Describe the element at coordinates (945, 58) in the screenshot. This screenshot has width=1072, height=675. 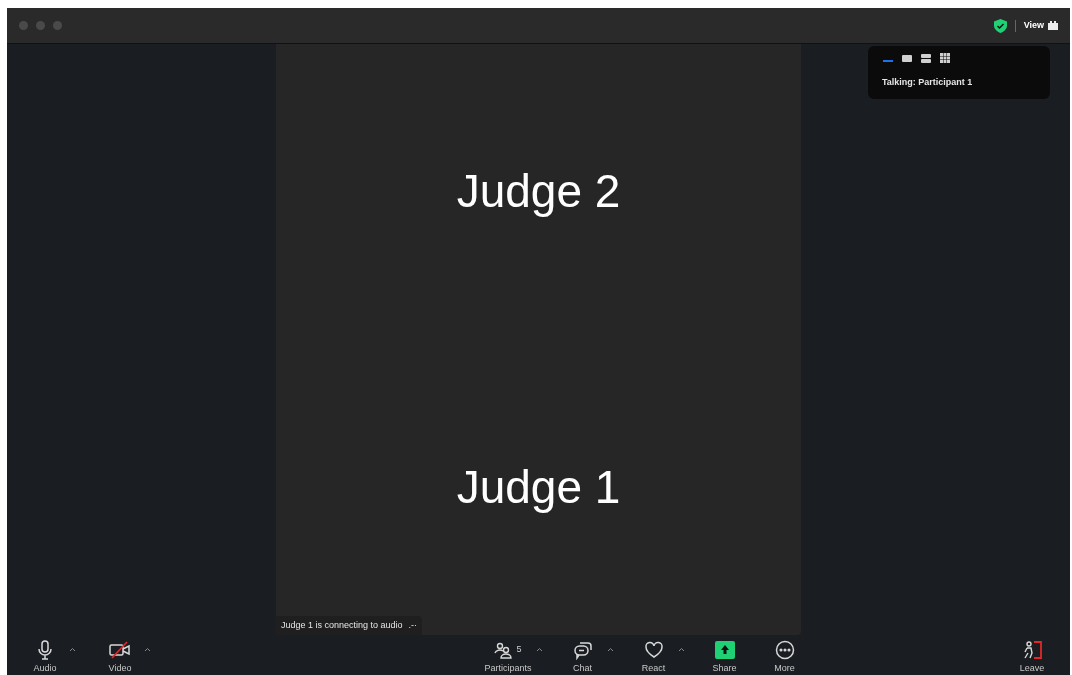
I see `grid-layout-icon` at that location.